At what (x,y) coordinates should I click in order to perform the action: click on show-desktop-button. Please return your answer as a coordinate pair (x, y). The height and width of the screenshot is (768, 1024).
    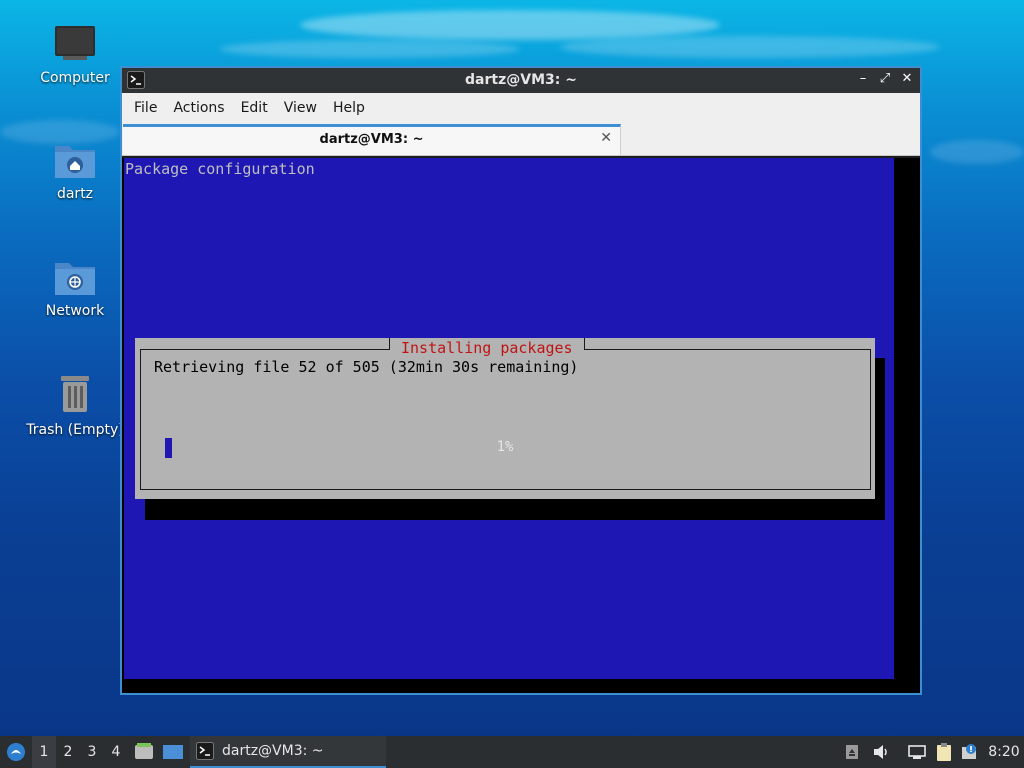
    Looking at the image, I should click on (173, 752).